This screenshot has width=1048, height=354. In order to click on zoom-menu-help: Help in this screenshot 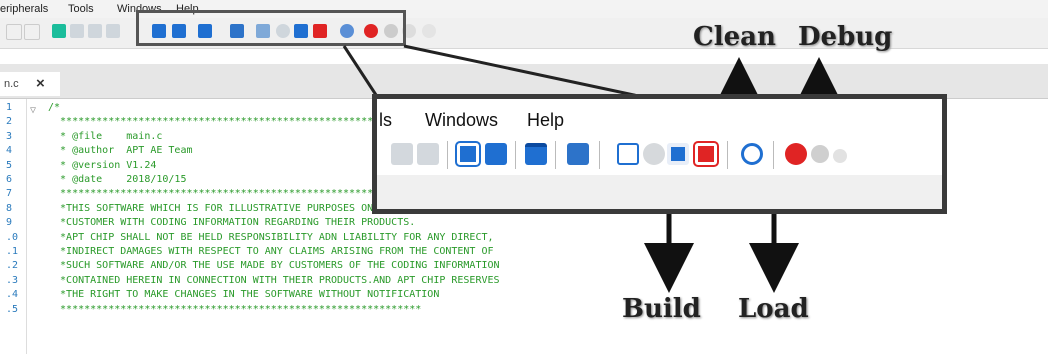, I will do `click(545, 120)`.